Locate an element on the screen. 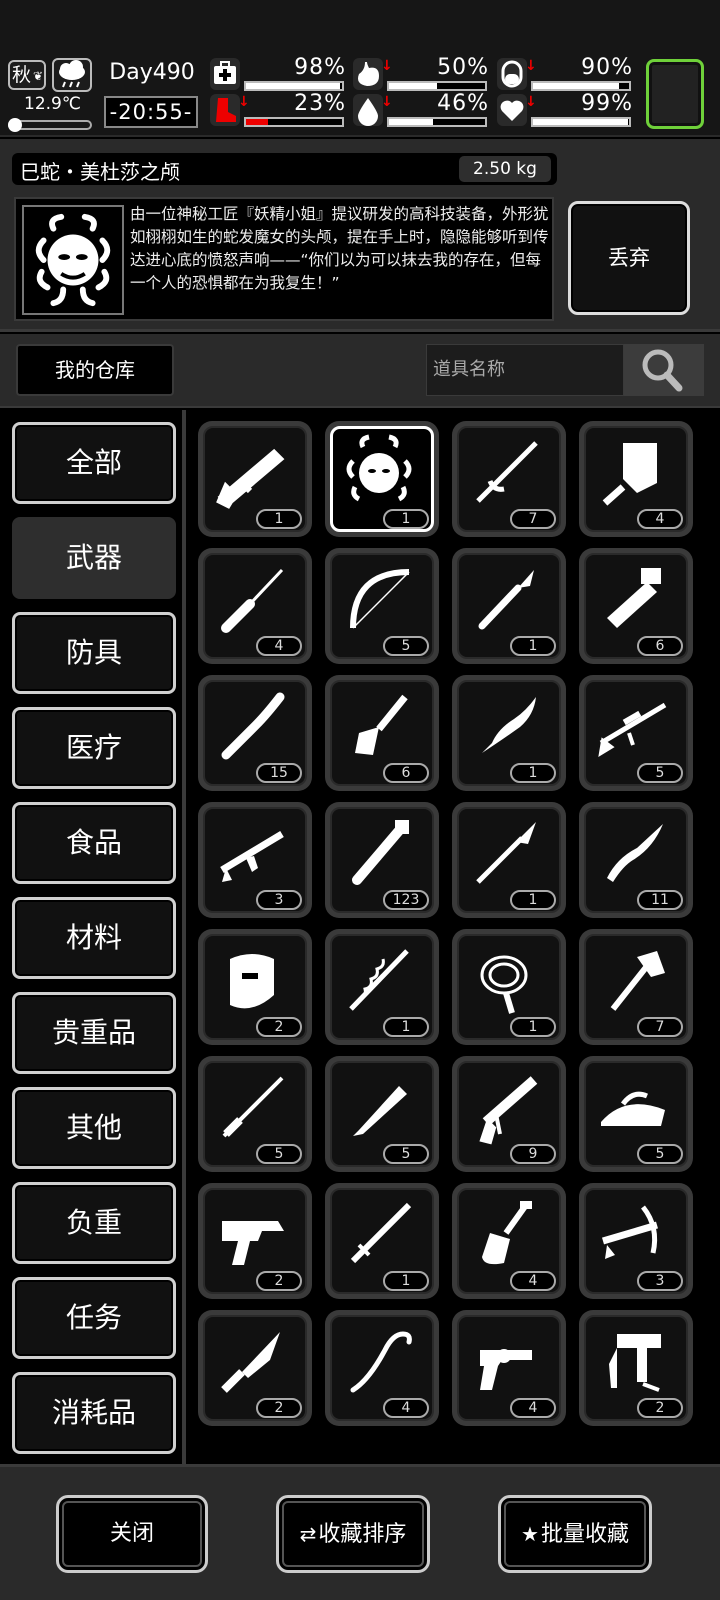 The height and width of the screenshot is (1600, 720). category-tab: 防具 is located at coordinates (94, 653).